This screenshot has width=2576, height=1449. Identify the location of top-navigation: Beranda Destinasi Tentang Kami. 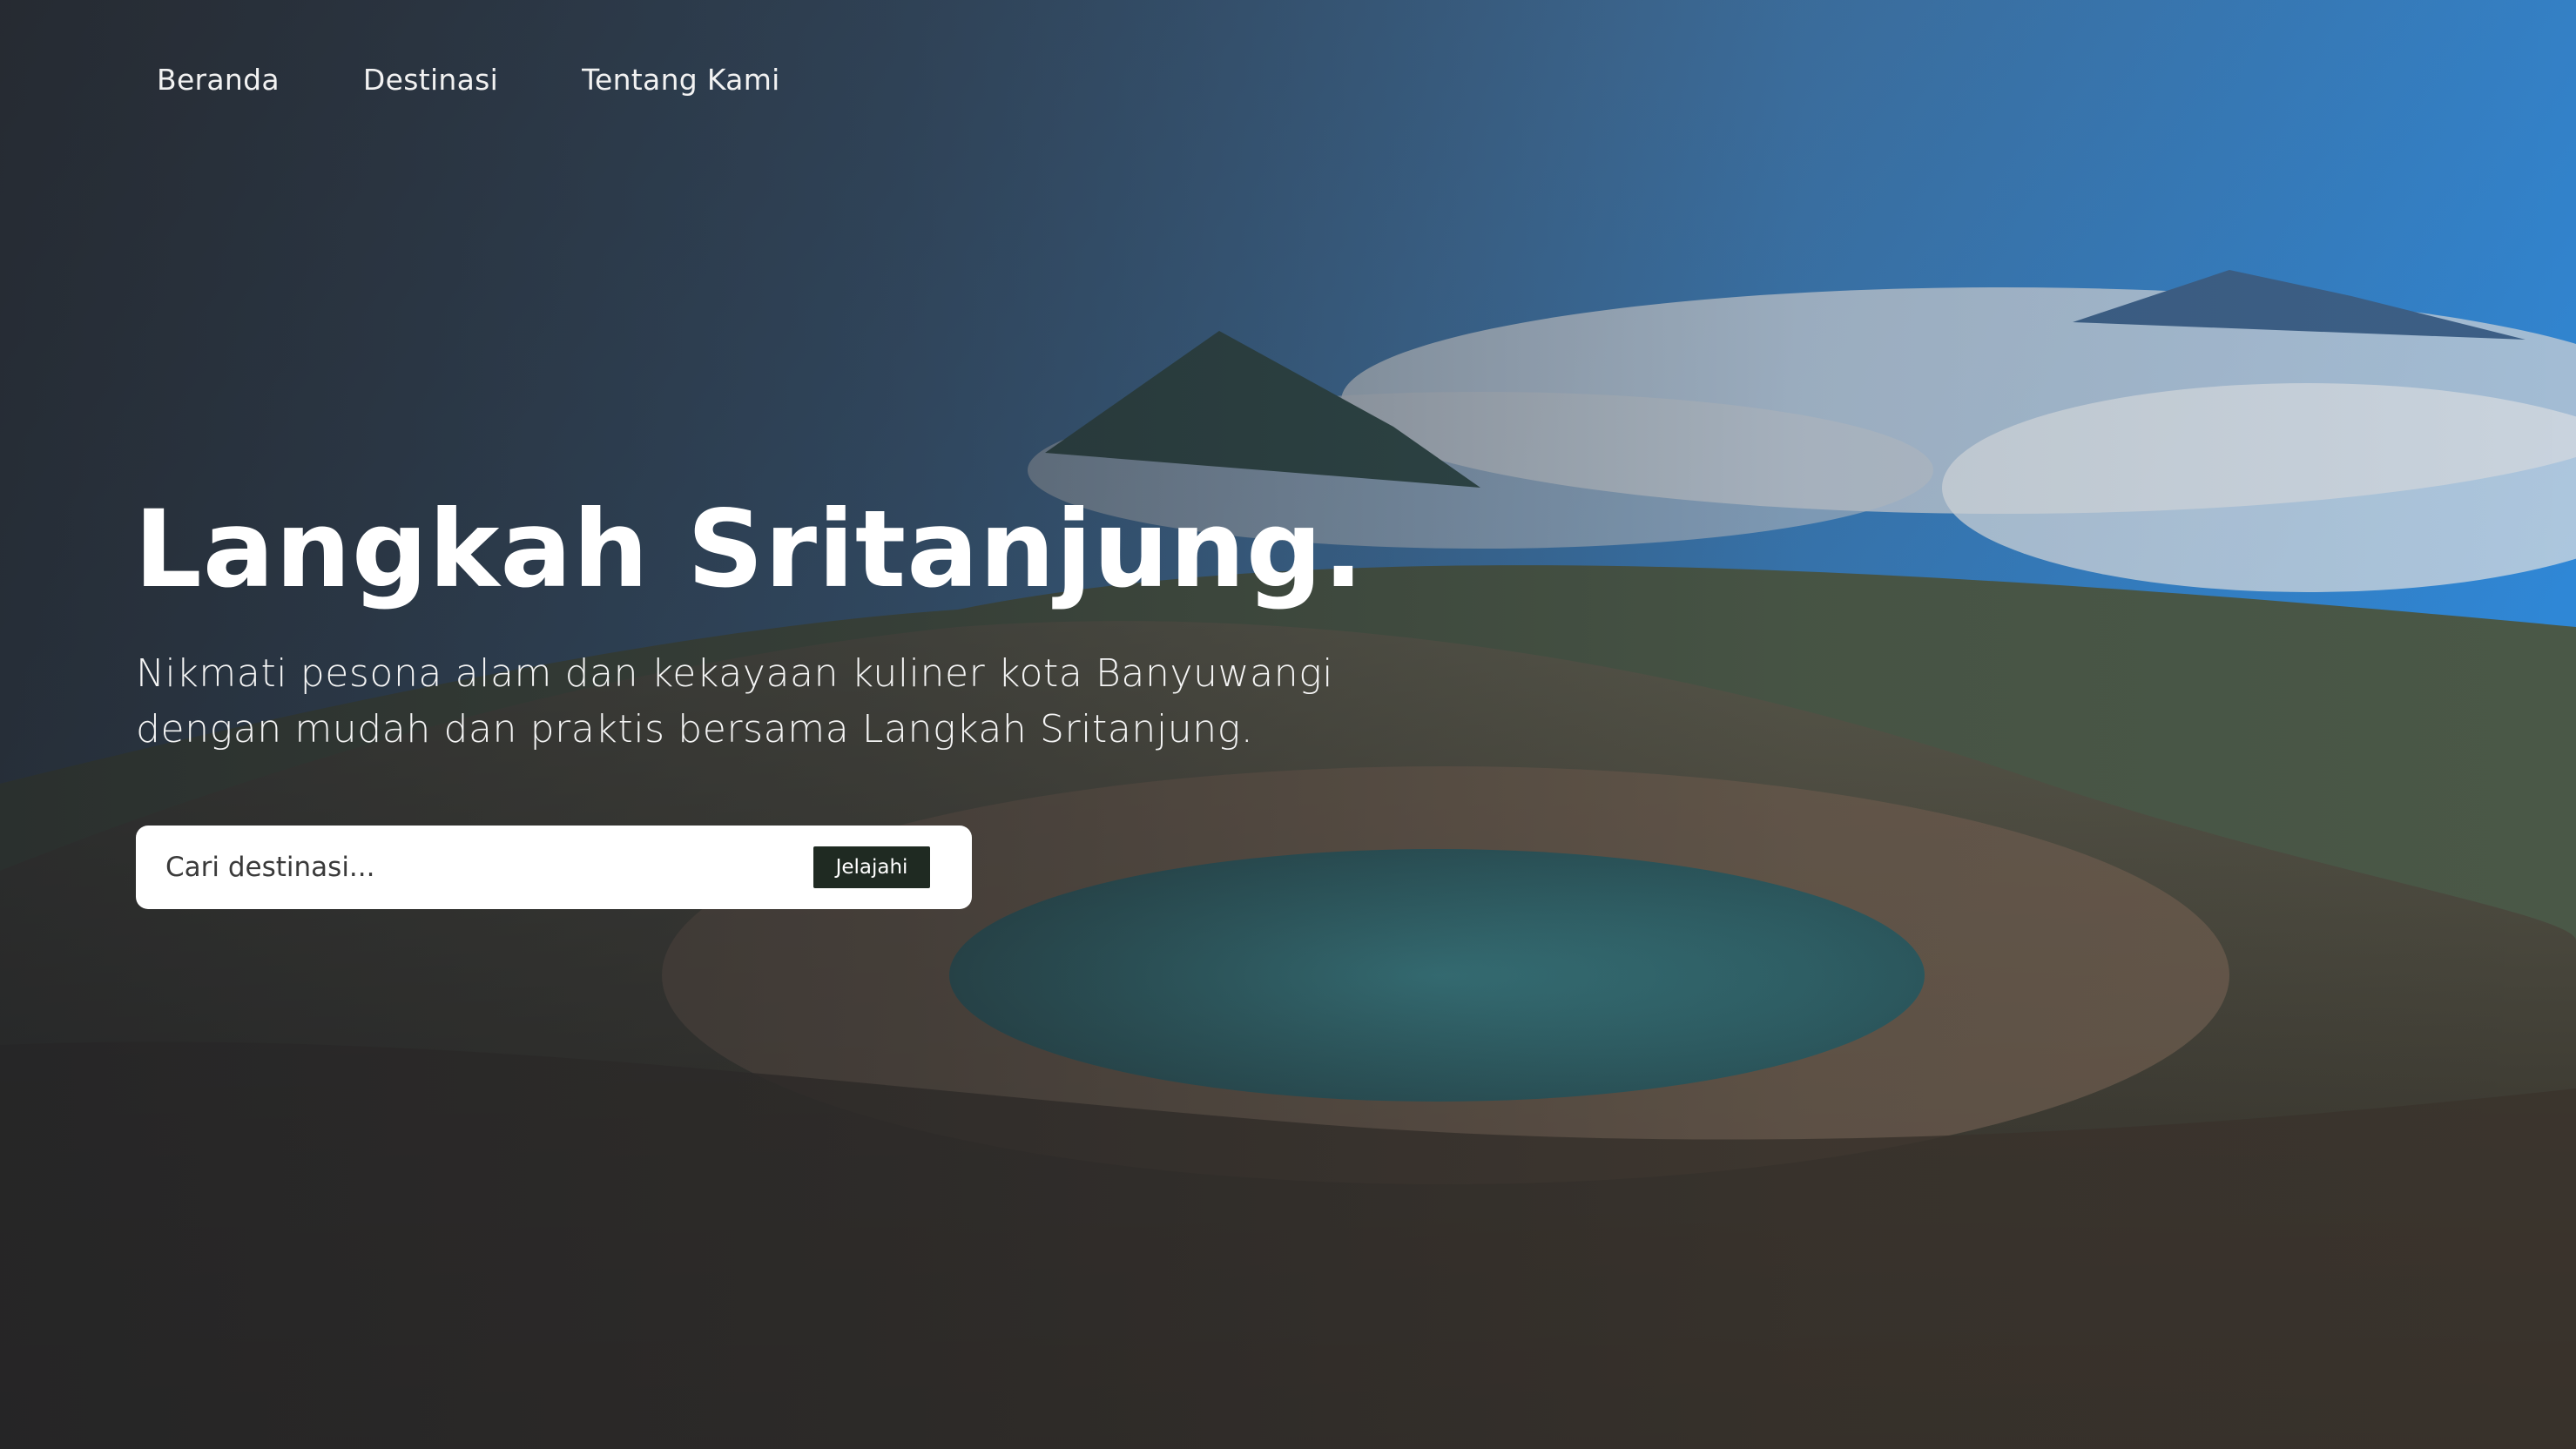
(468, 80).